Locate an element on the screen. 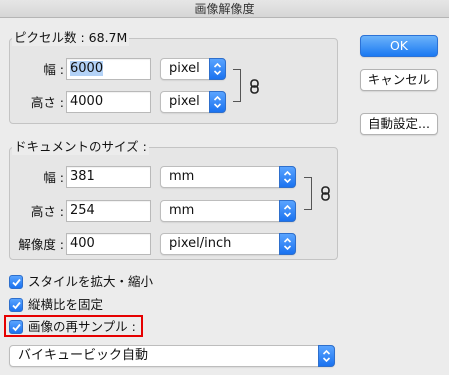  pixel-width-value: 6000 is located at coordinates (87, 68).